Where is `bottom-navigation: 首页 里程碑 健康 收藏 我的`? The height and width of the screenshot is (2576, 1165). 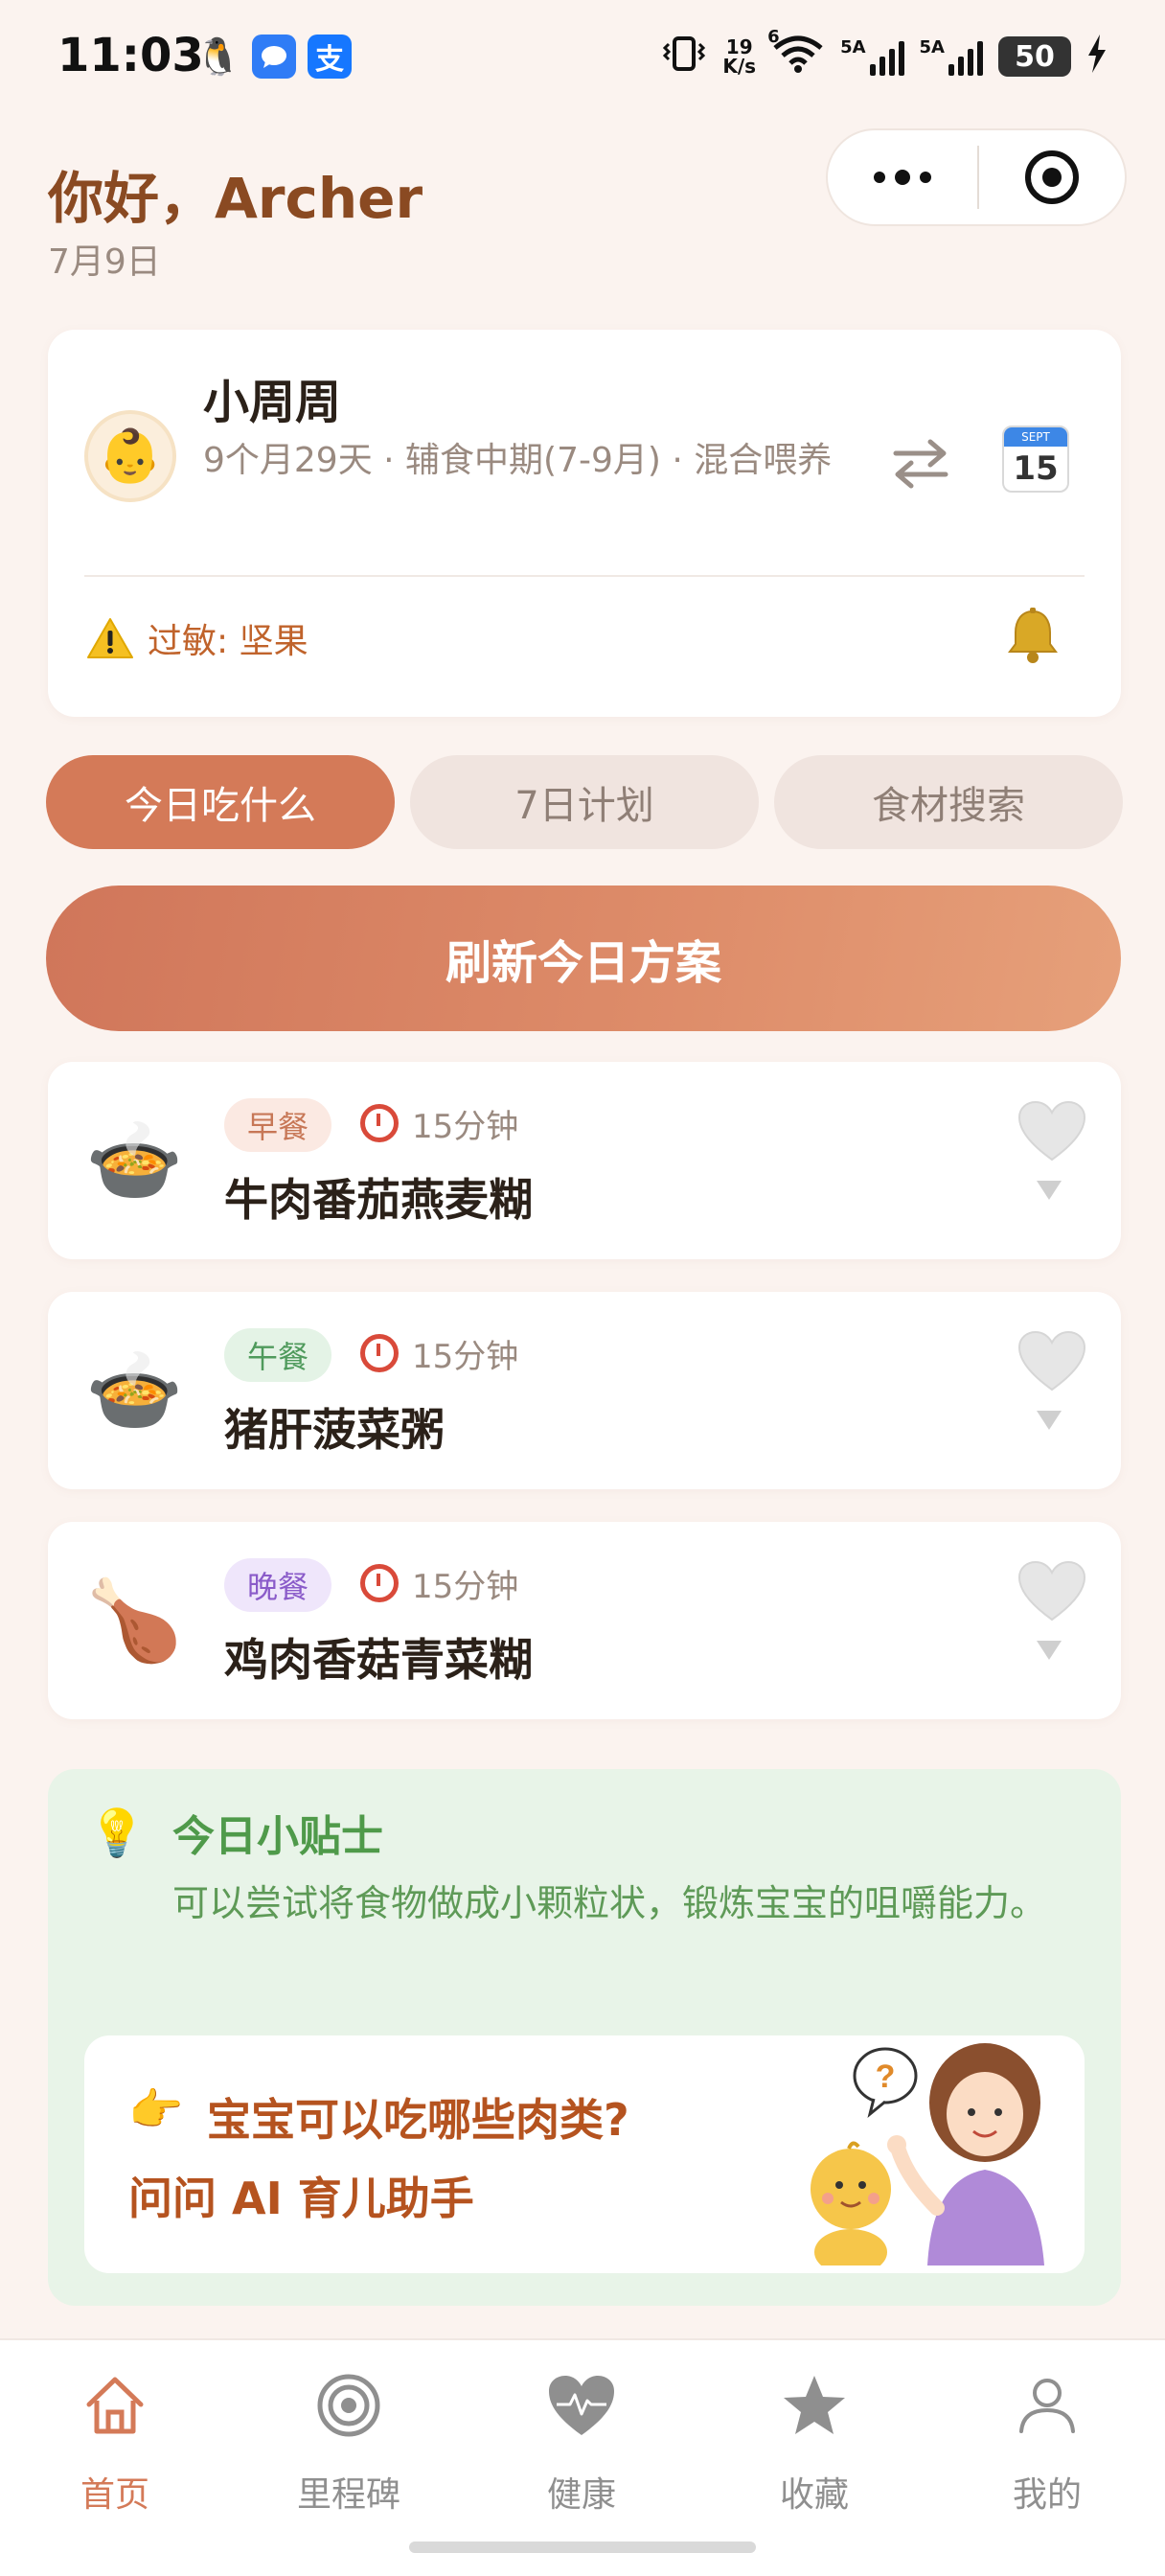 bottom-navigation: 首页 里程碑 健康 收藏 我的 is located at coordinates (582, 2457).